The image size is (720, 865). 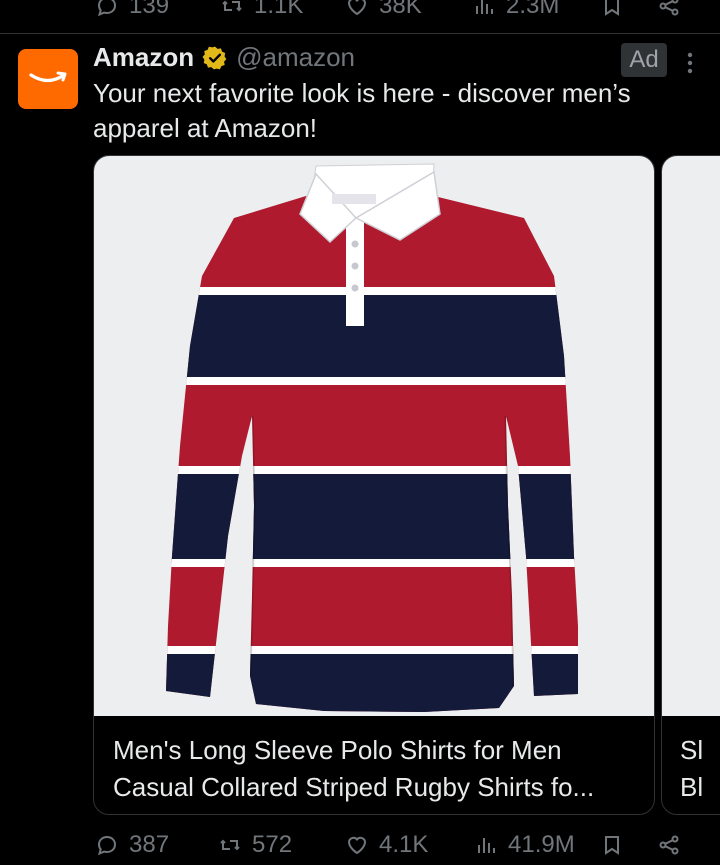 I want to click on post-divider, so click(x=360, y=33).